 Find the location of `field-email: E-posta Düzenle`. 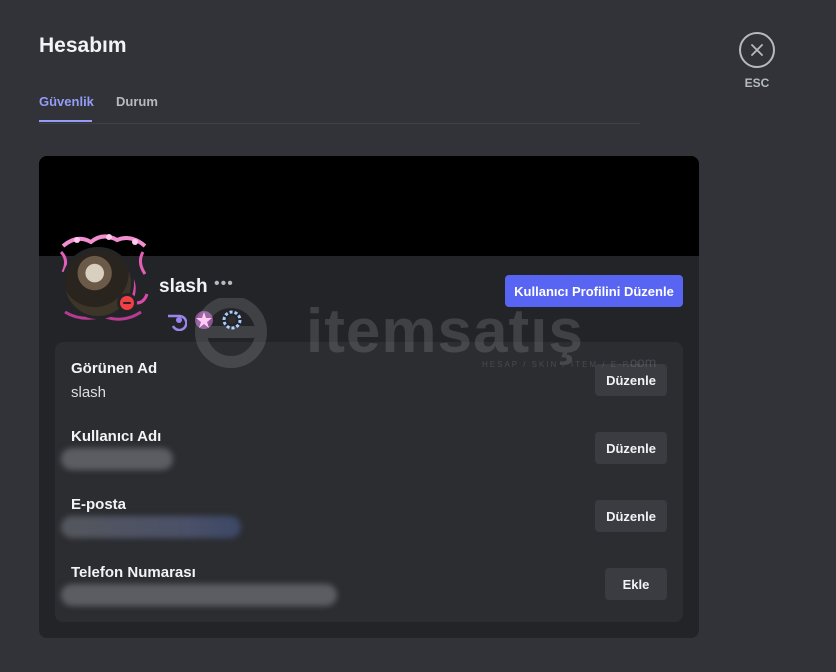

field-email: E-posta Düzenle is located at coordinates (364, 524).